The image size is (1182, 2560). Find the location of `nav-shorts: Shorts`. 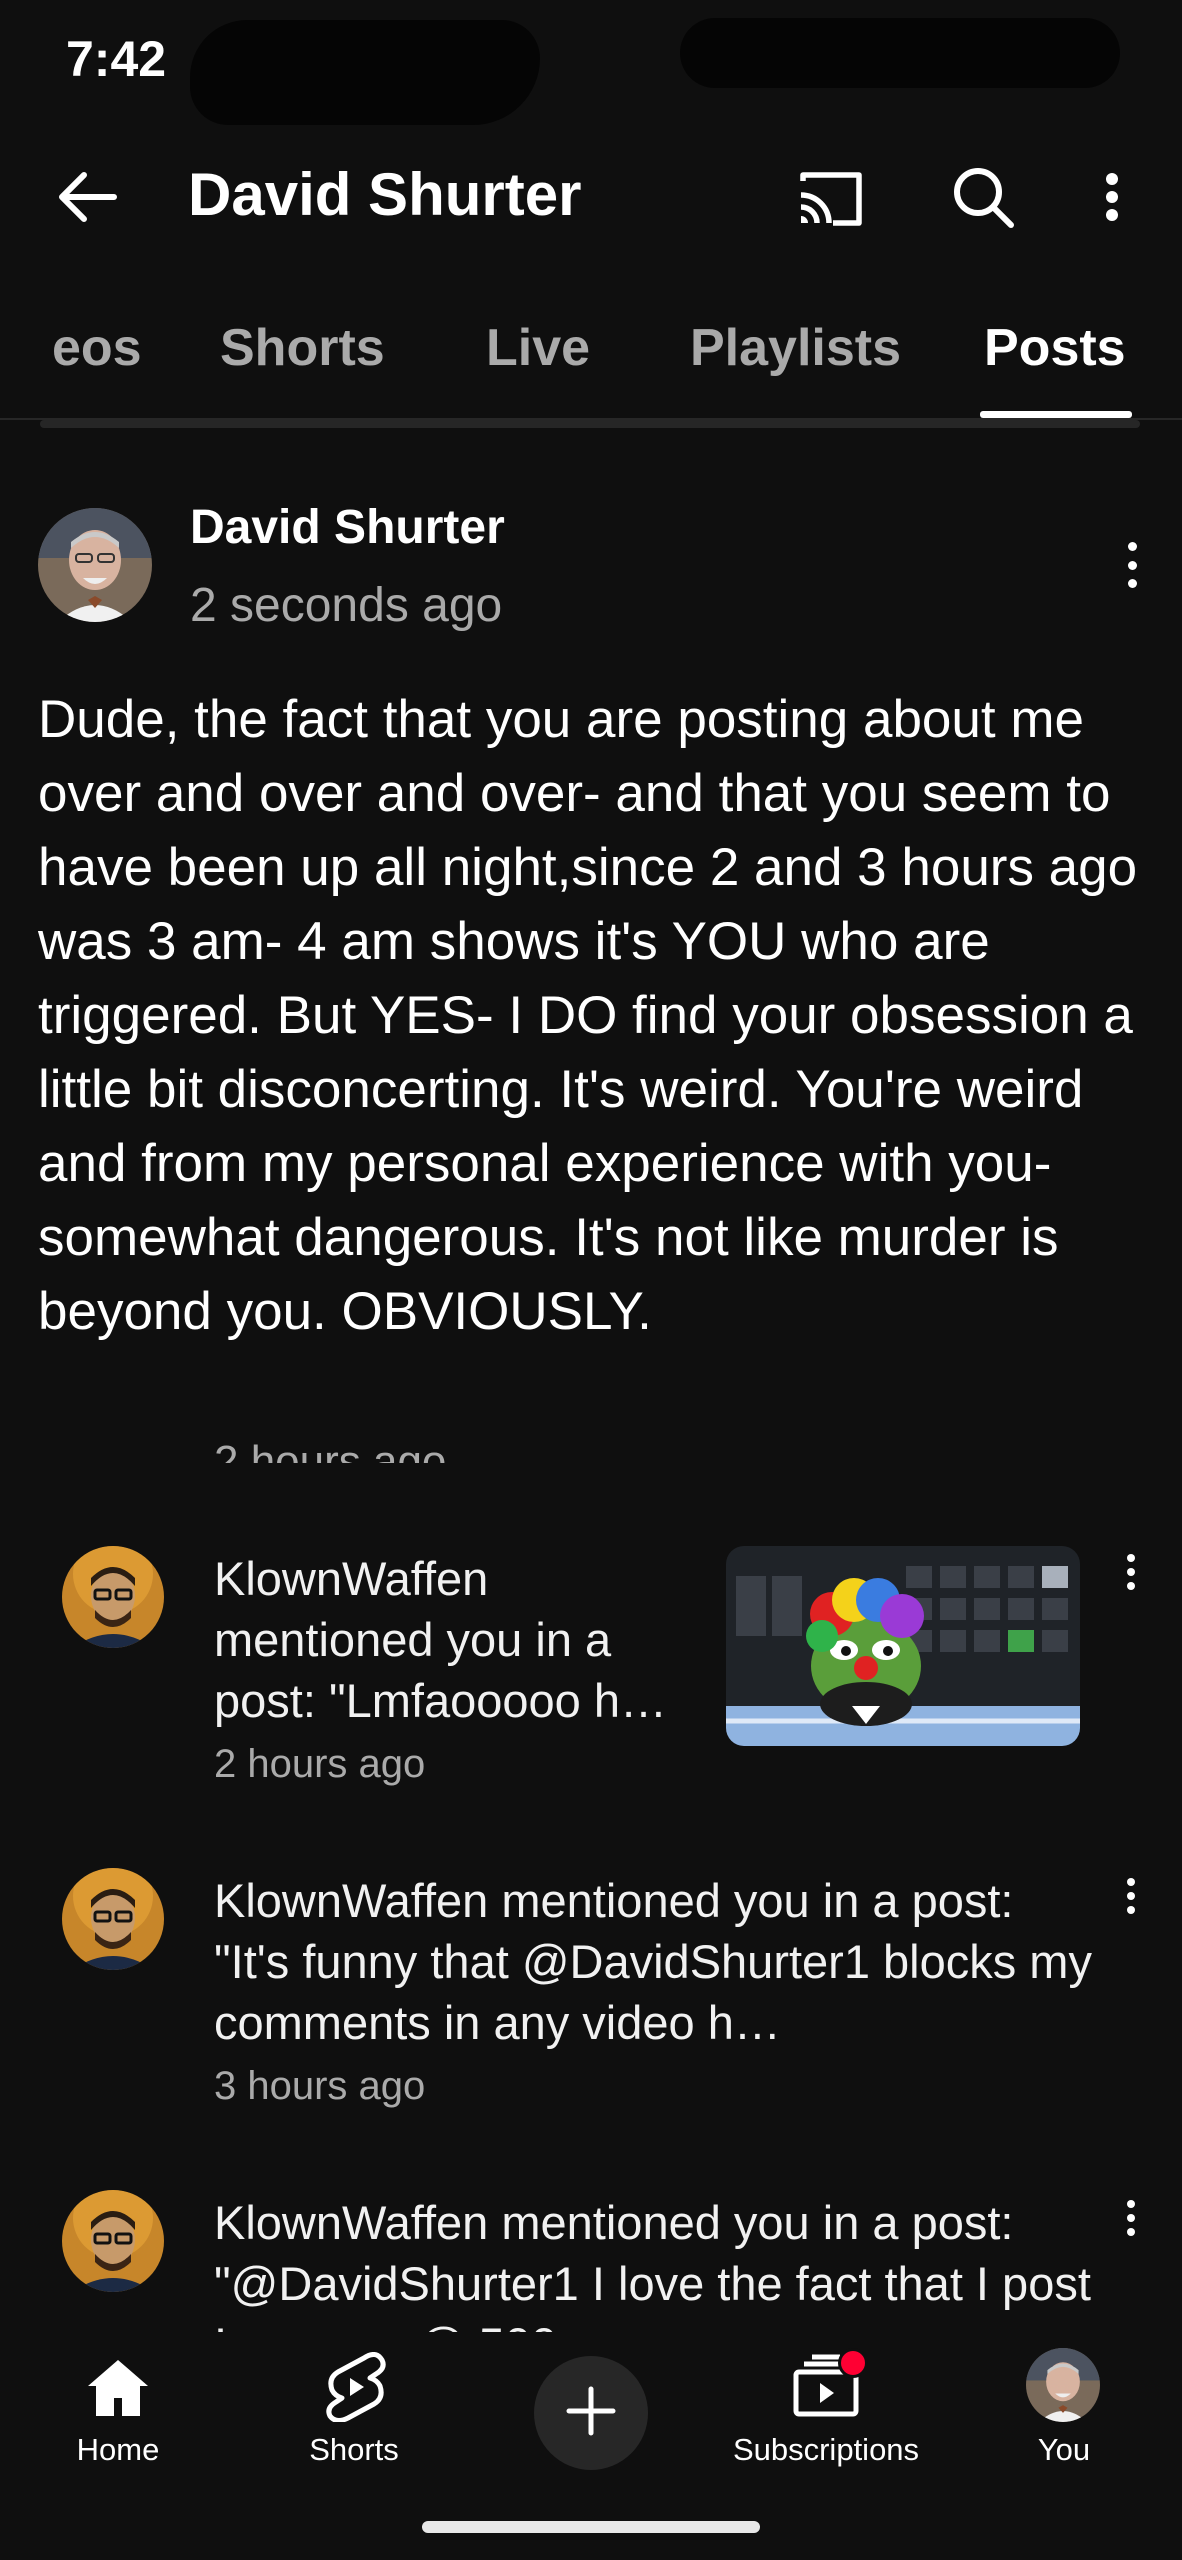

nav-shorts: Shorts is located at coordinates (354, 2413).